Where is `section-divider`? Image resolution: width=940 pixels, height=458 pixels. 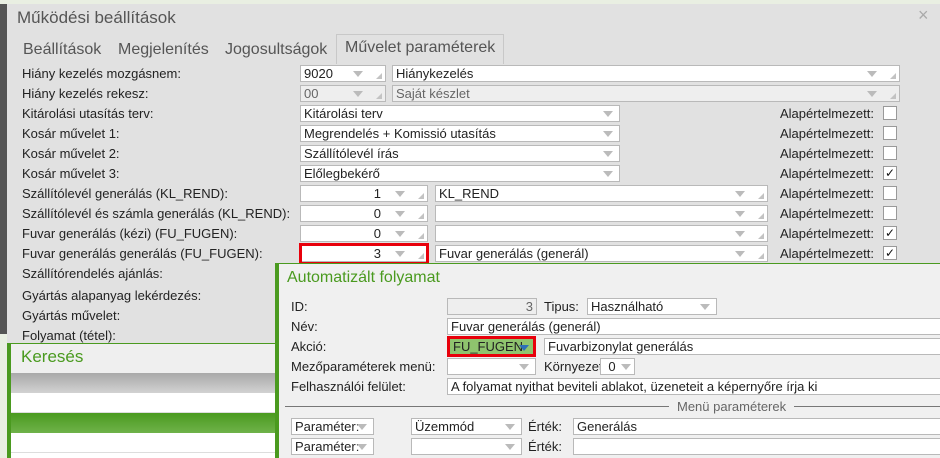
section-divider is located at coordinates (612, 406).